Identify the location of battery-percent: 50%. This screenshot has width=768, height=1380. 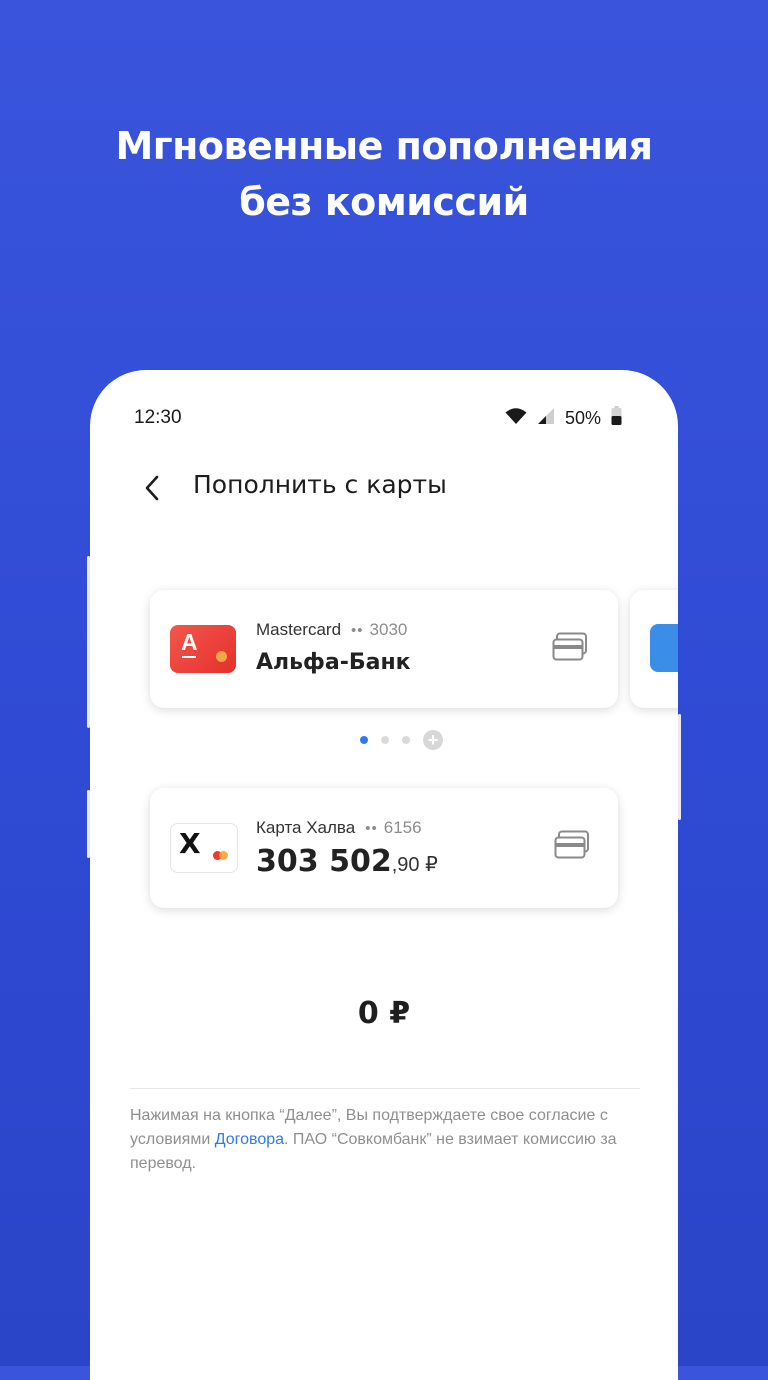
(582, 417).